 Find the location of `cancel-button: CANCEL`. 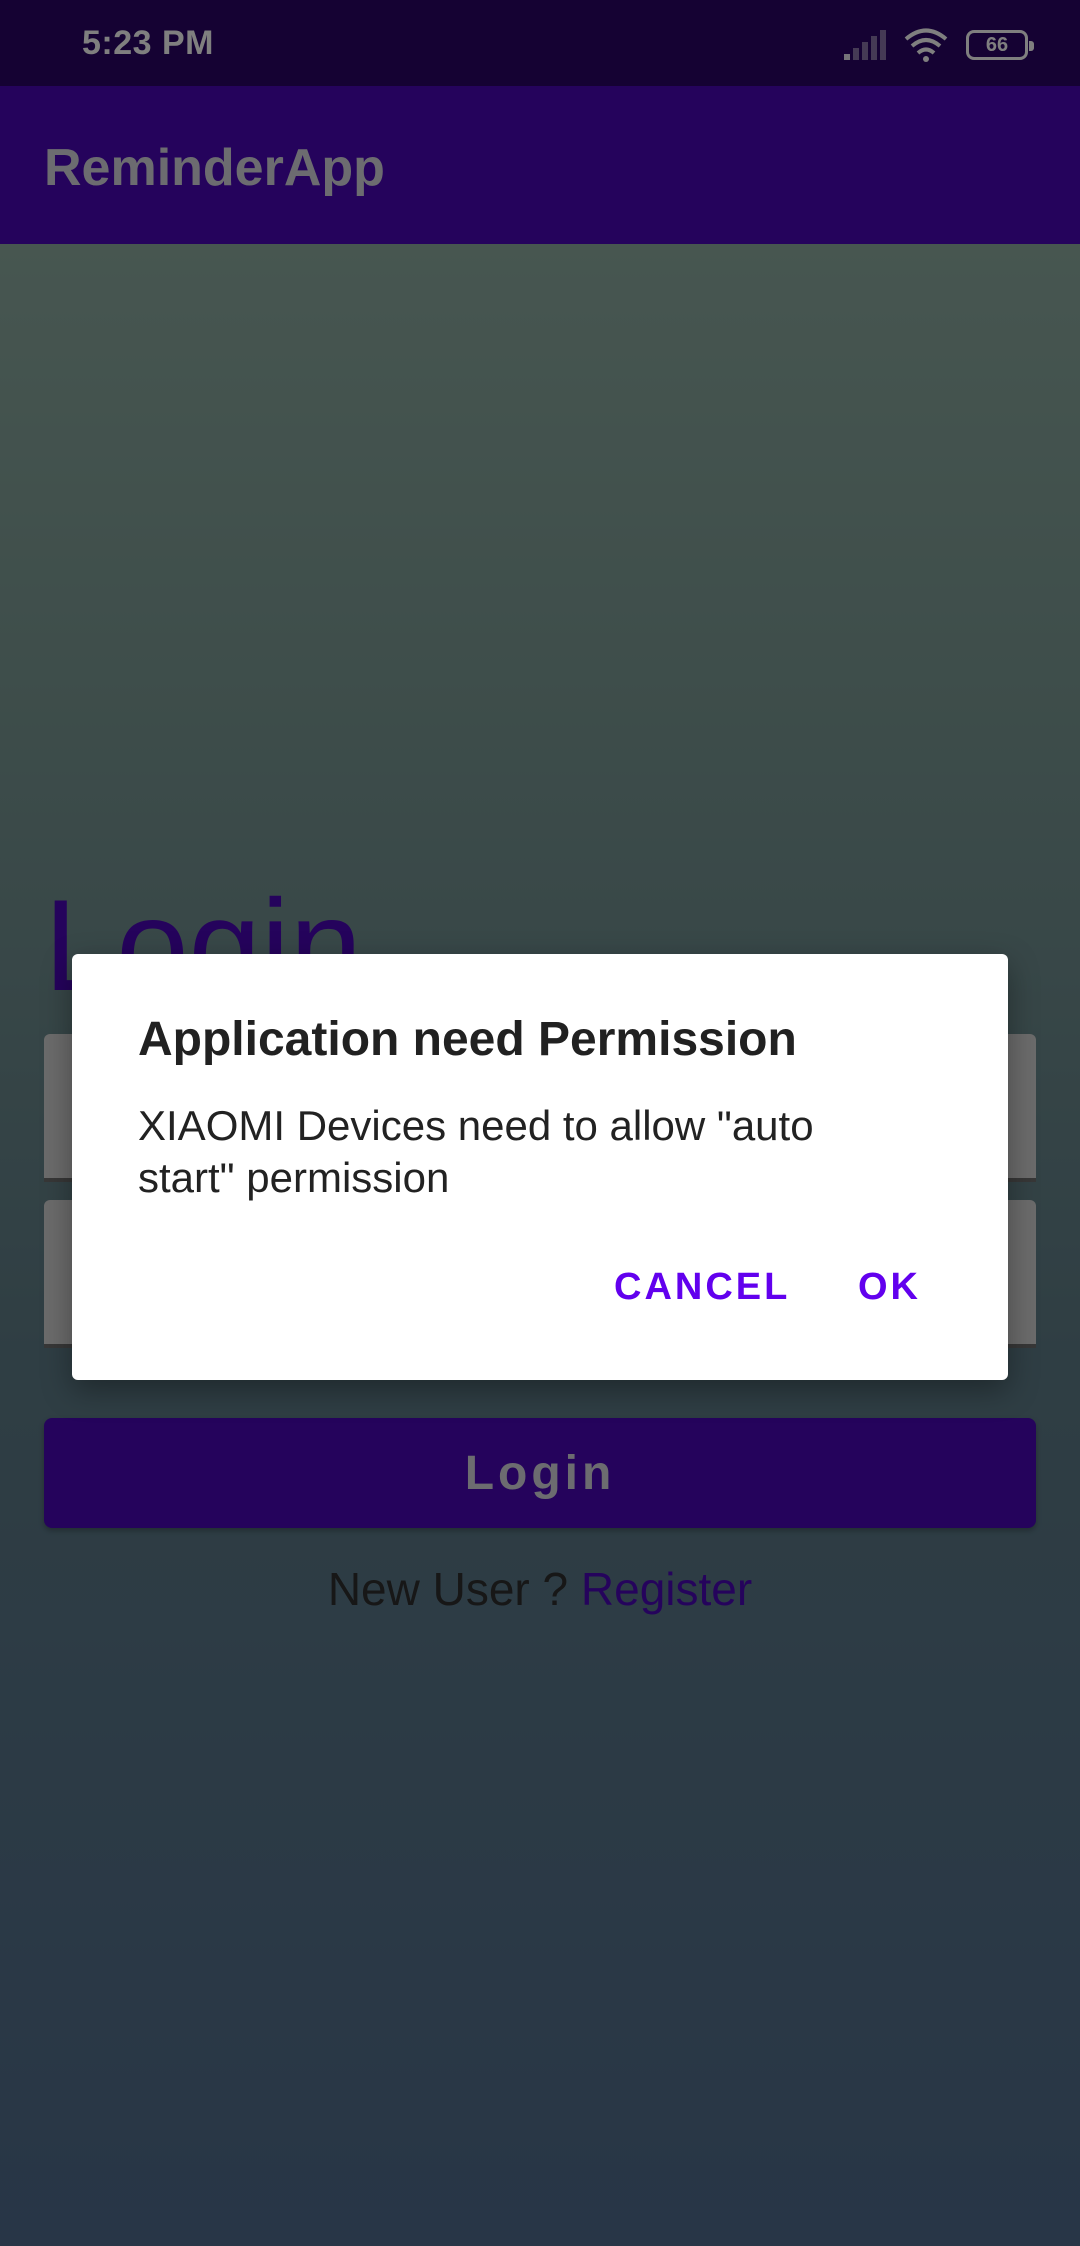

cancel-button: CANCEL is located at coordinates (702, 1287).